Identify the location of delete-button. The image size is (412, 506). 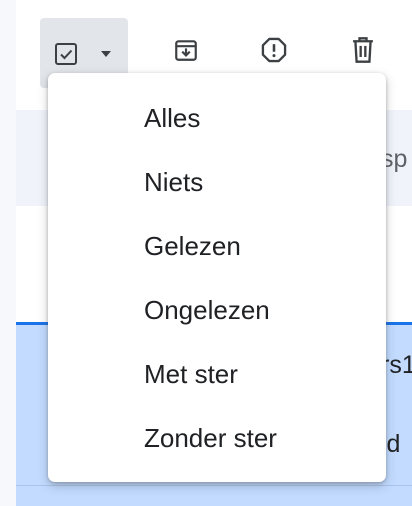
(363, 50).